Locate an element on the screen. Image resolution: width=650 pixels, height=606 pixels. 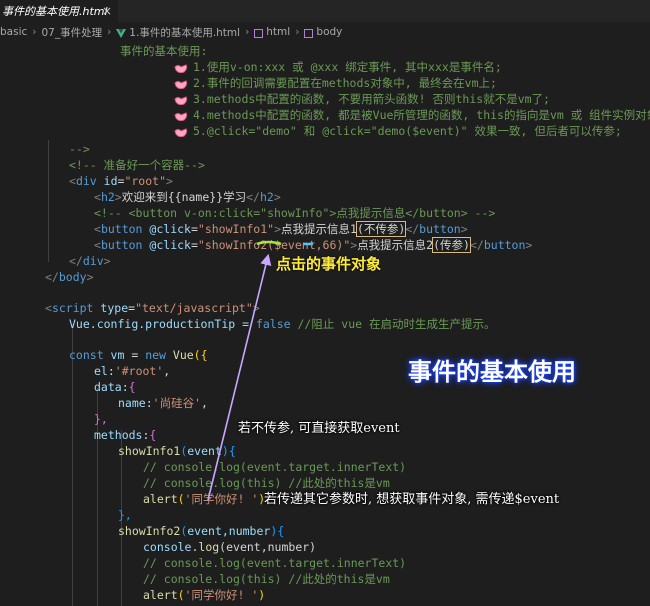
code-comment-s1-1: // console.log(event.target.innerText) is located at coordinates (275, 467).